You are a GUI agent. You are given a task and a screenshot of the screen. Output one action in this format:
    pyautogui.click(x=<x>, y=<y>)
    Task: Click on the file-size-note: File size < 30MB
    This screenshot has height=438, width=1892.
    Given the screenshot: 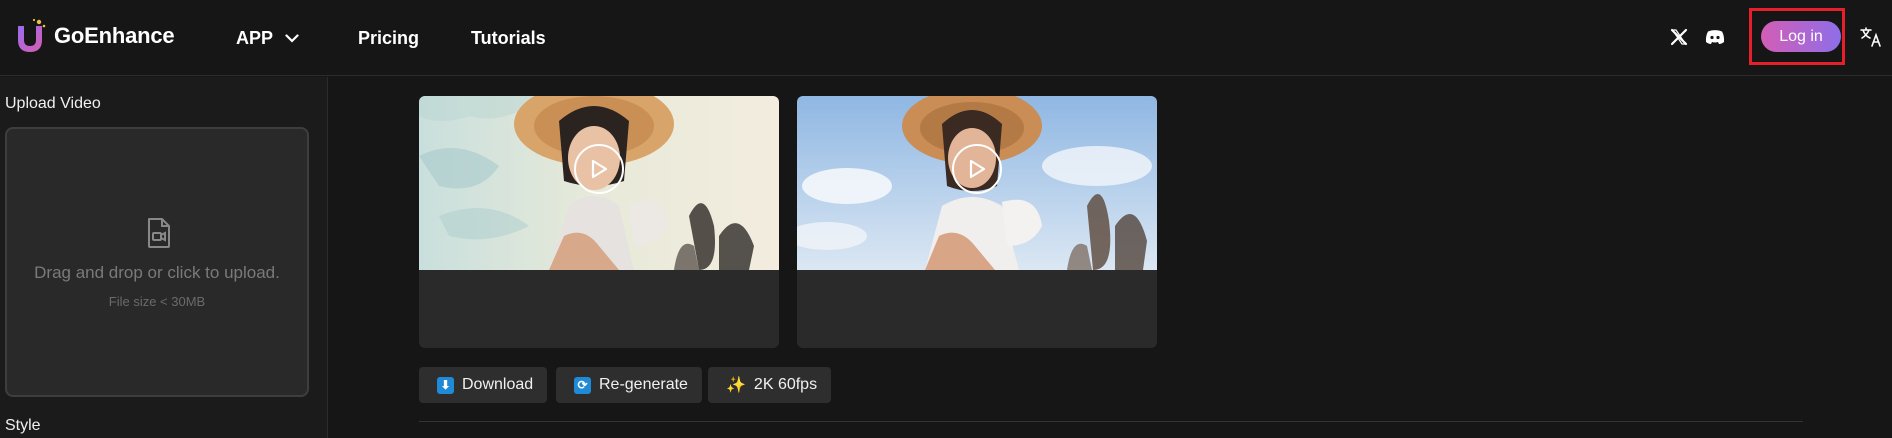 What is the action you would take?
    pyautogui.click(x=157, y=301)
    